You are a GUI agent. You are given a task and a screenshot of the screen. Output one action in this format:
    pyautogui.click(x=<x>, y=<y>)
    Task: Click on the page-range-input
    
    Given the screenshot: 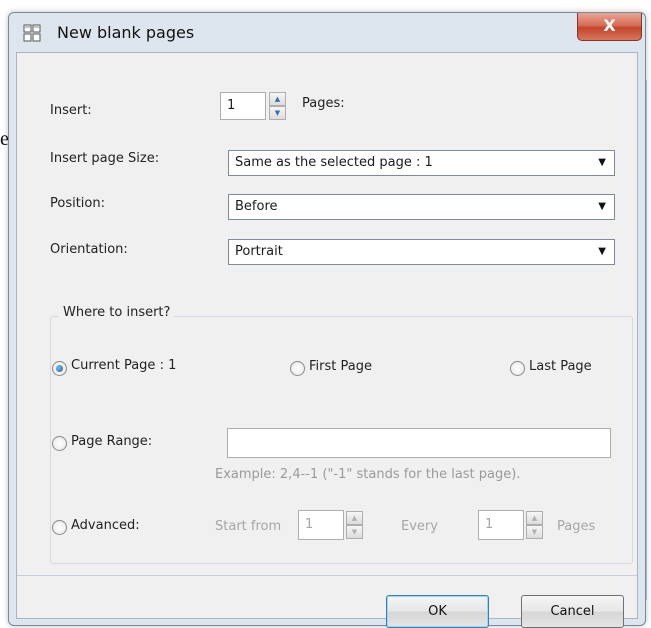 What is the action you would take?
    pyautogui.click(x=419, y=443)
    